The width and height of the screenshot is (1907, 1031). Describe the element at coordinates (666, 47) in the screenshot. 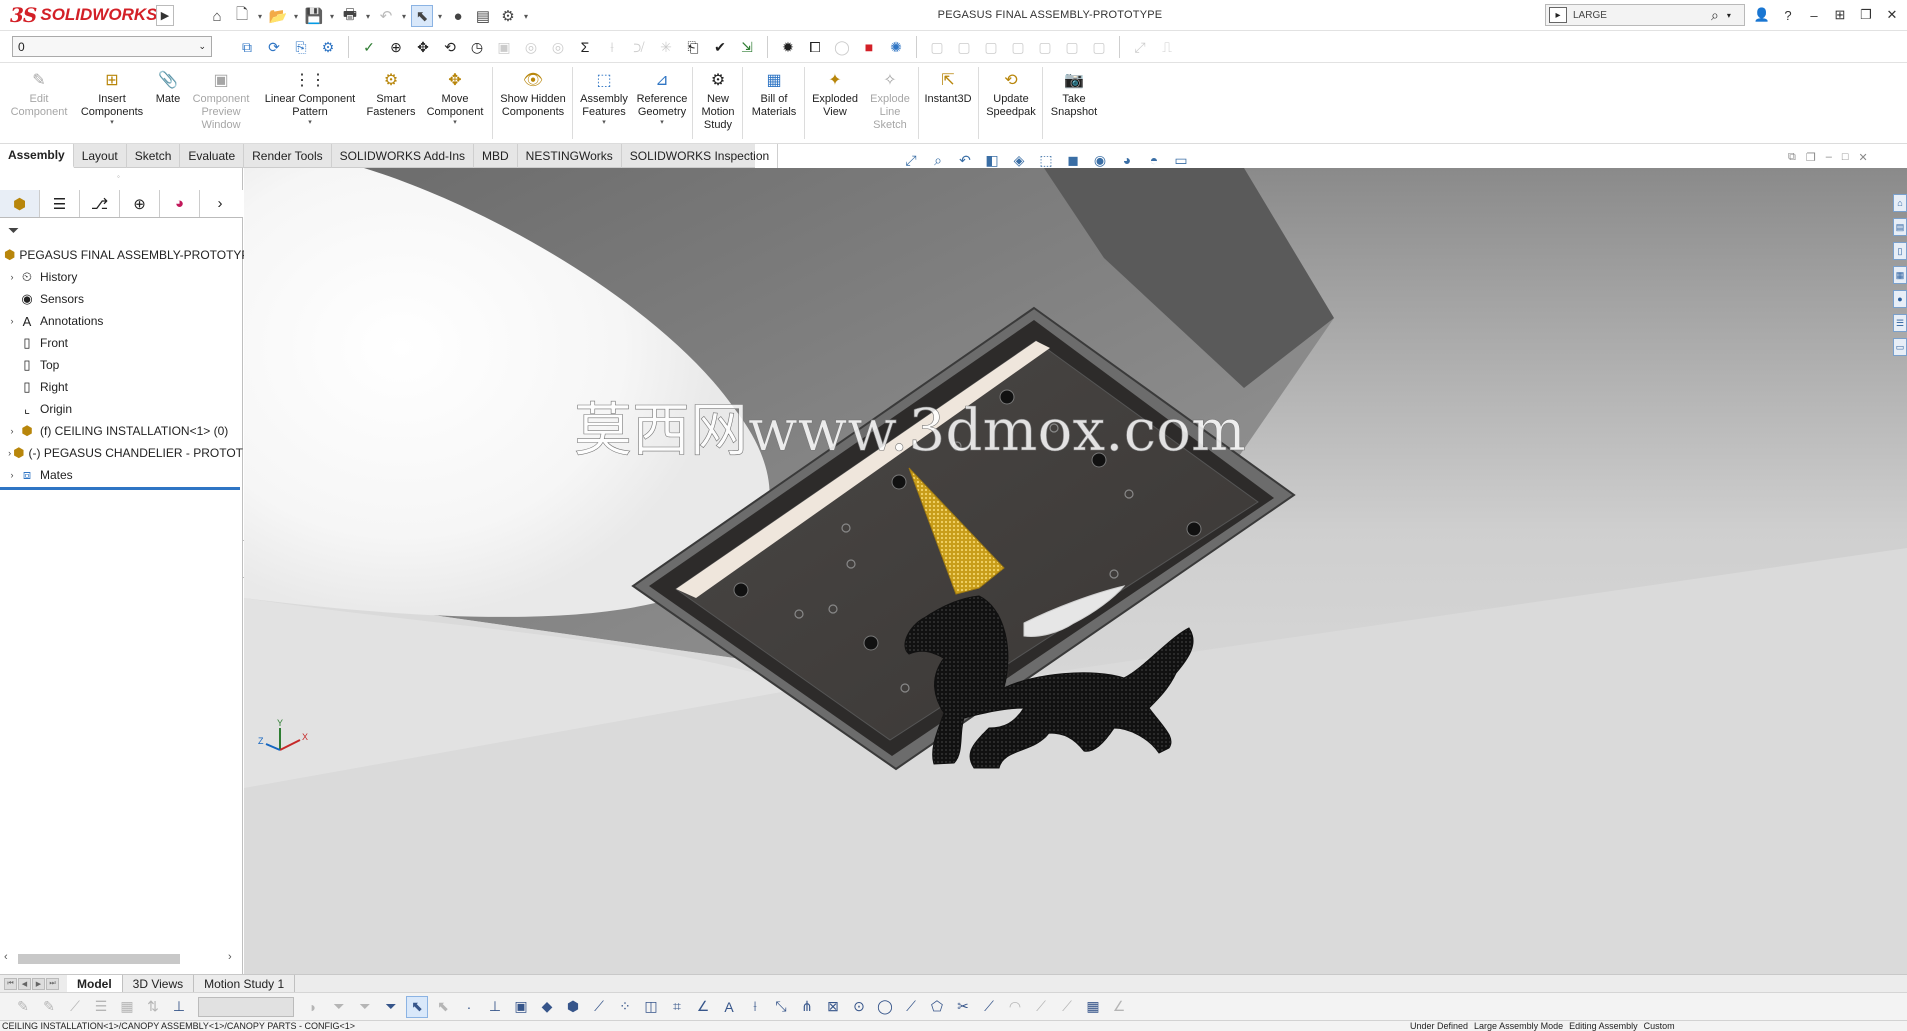

I see `mirror-icon: ✳` at that location.